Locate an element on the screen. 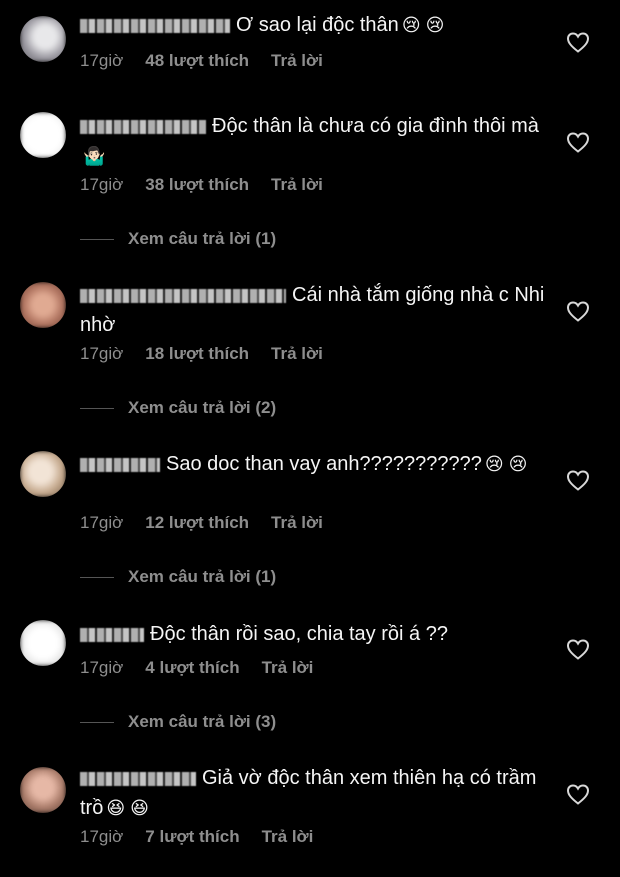 The height and width of the screenshot is (877, 620). comment-body: Ơ sao lại độc thân is located at coordinates (317, 25).